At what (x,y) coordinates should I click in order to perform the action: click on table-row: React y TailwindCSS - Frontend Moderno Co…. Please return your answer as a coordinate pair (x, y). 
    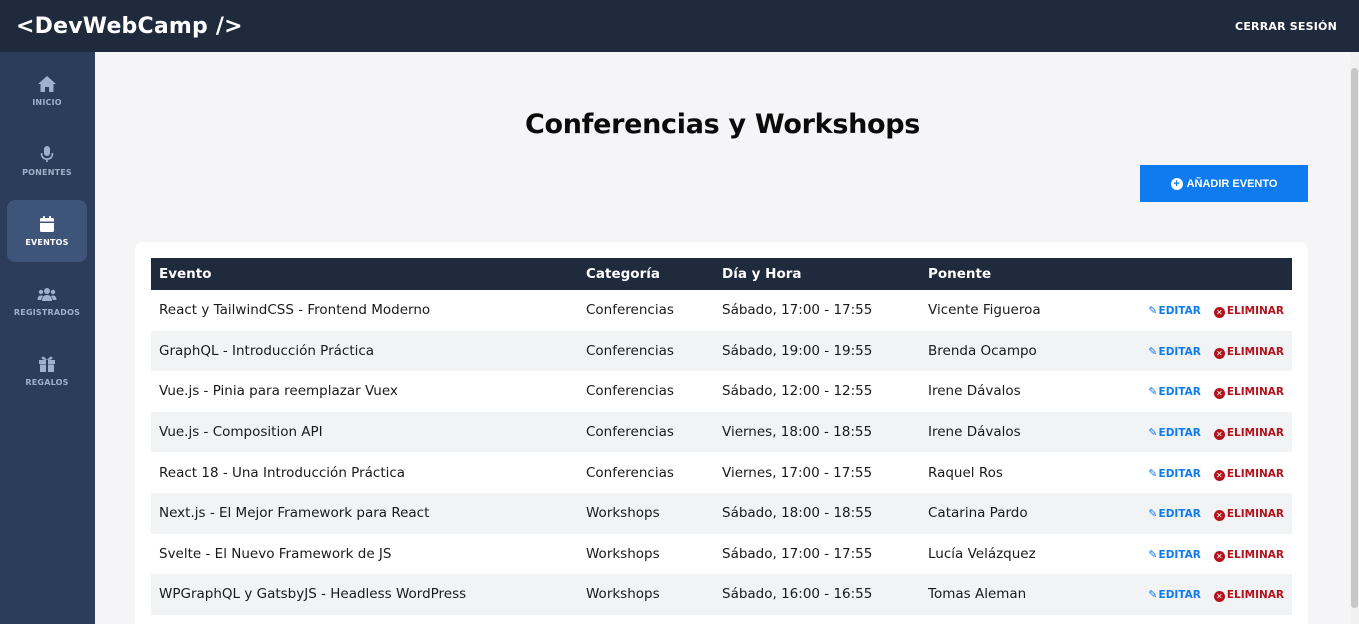
    Looking at the image, I should click on (721, 310).